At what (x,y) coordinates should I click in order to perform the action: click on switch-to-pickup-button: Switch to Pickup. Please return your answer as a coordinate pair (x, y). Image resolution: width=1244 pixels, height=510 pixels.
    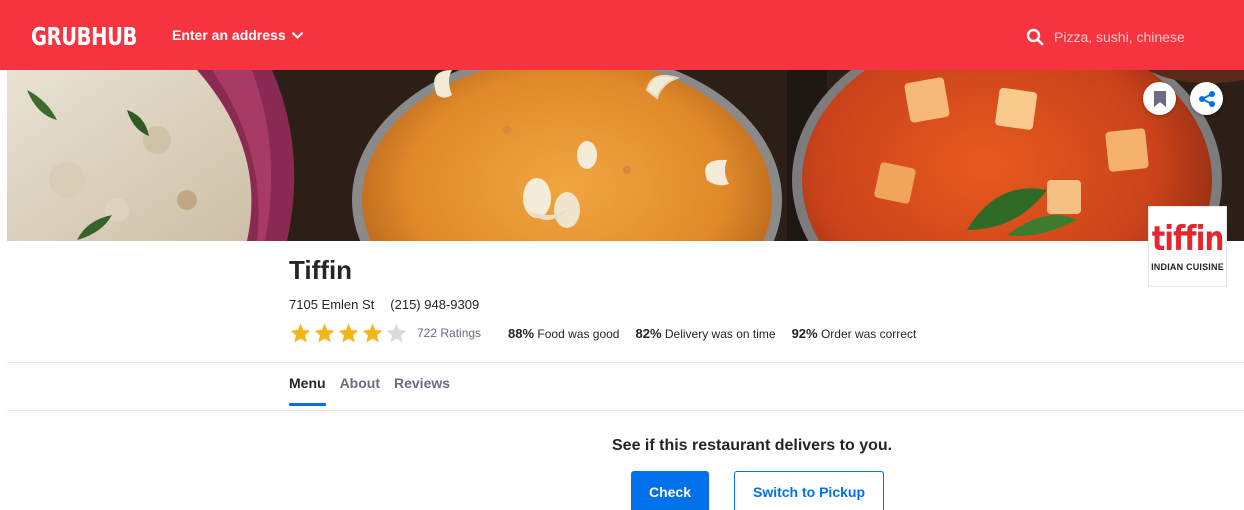
    Looking at the image, I should click on (809, 490).